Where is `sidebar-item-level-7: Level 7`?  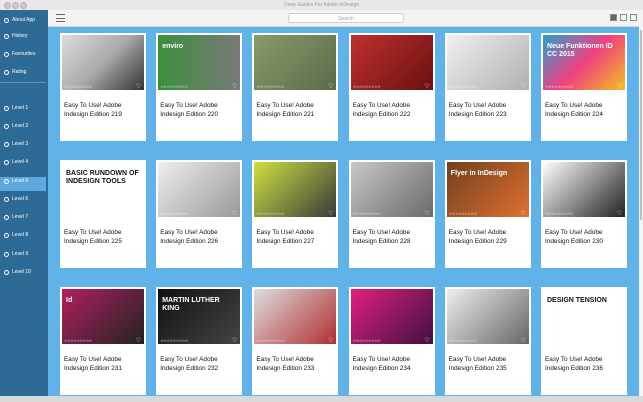
sidebar-item-level-7: Level 7 is located at coordinates (23, 220).